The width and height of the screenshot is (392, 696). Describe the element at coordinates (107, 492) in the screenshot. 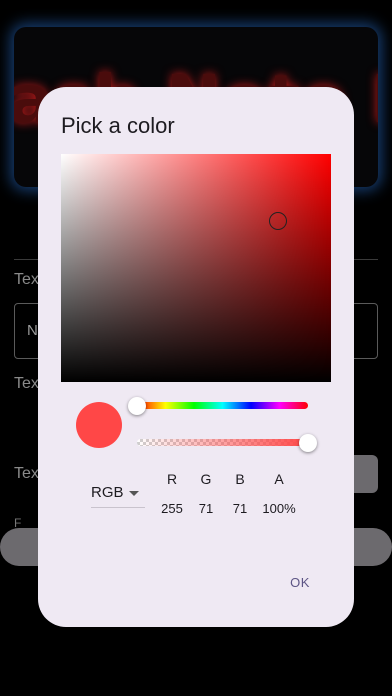

I see `color-mode-value: RGB` at that location.